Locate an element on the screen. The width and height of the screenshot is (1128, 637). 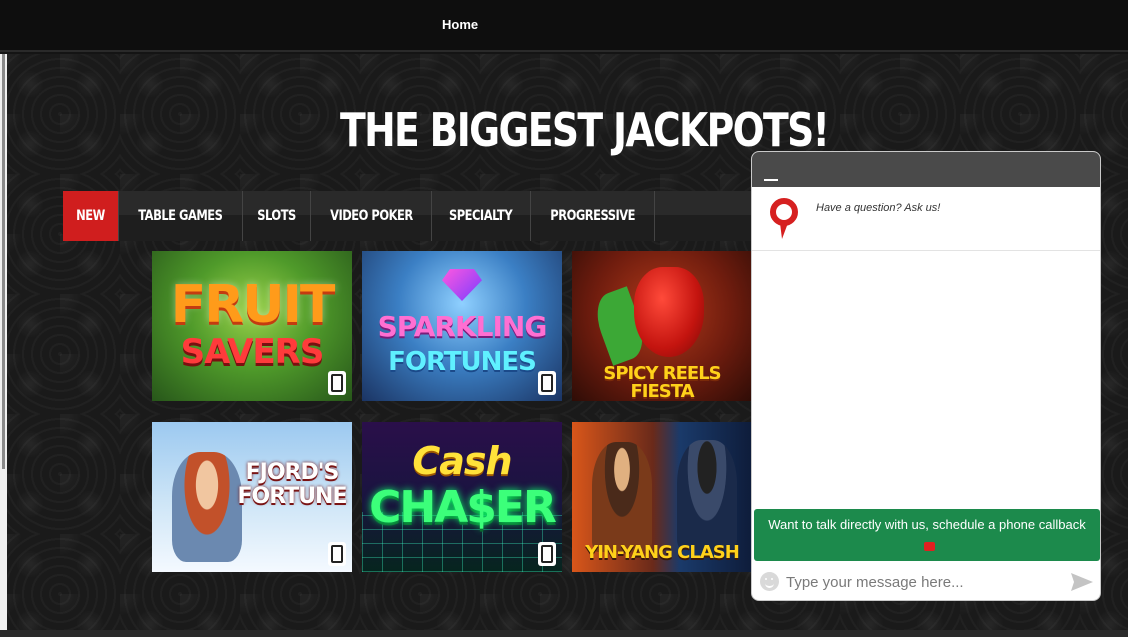
tab-label: SPECIALTY is located at coordinates (481, 216).